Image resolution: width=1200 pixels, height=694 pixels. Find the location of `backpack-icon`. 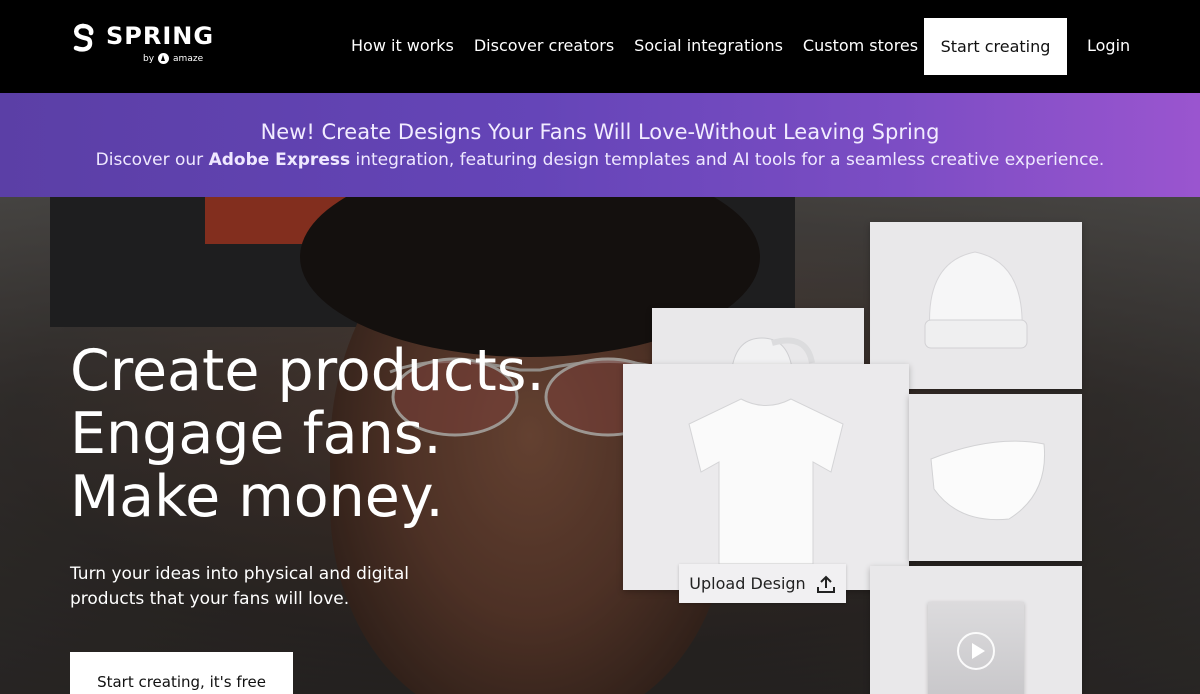

backpack-icon is located at coordinates (773, 353).